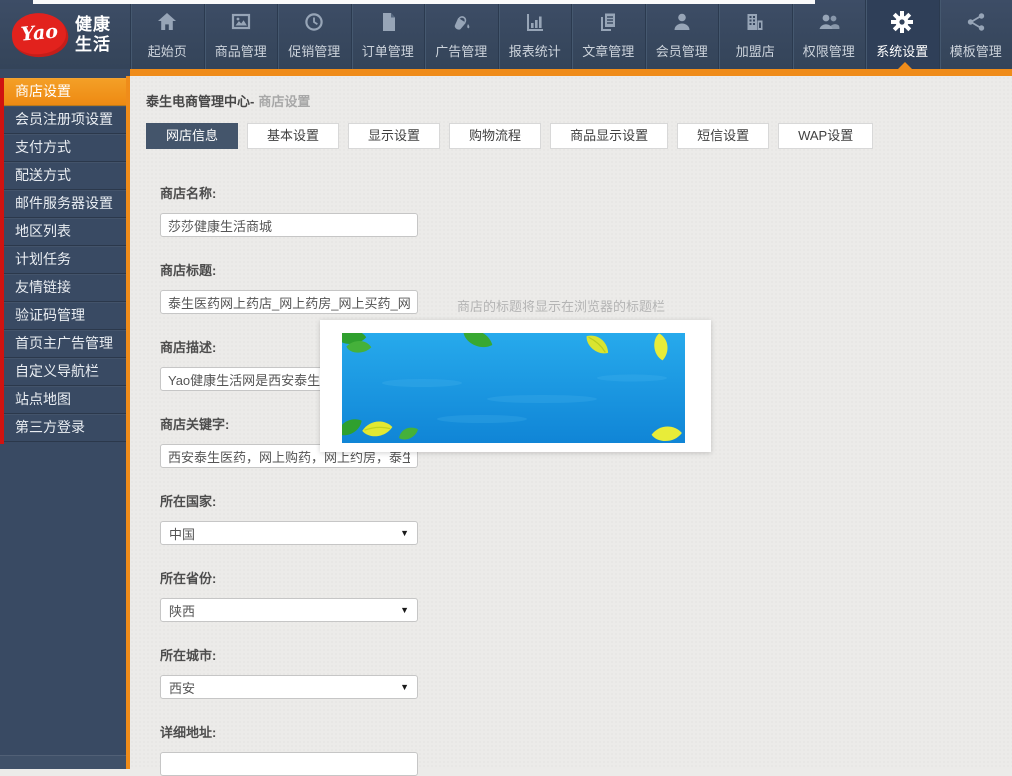 This screenshot has height=776, width=1012. Describe the element at coordinates (65, 344) in the screenshot. I see `sidebar-item-homepage-ads: 首页主广告管理` at that location.